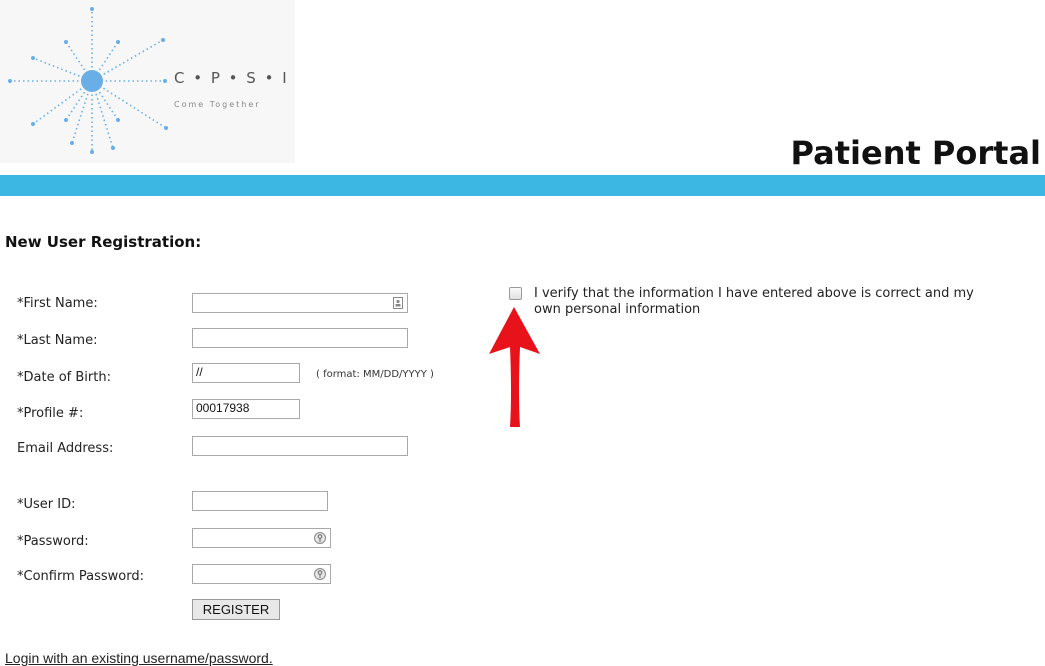  I want to click on password-label: *Password:, so click(53, 541).